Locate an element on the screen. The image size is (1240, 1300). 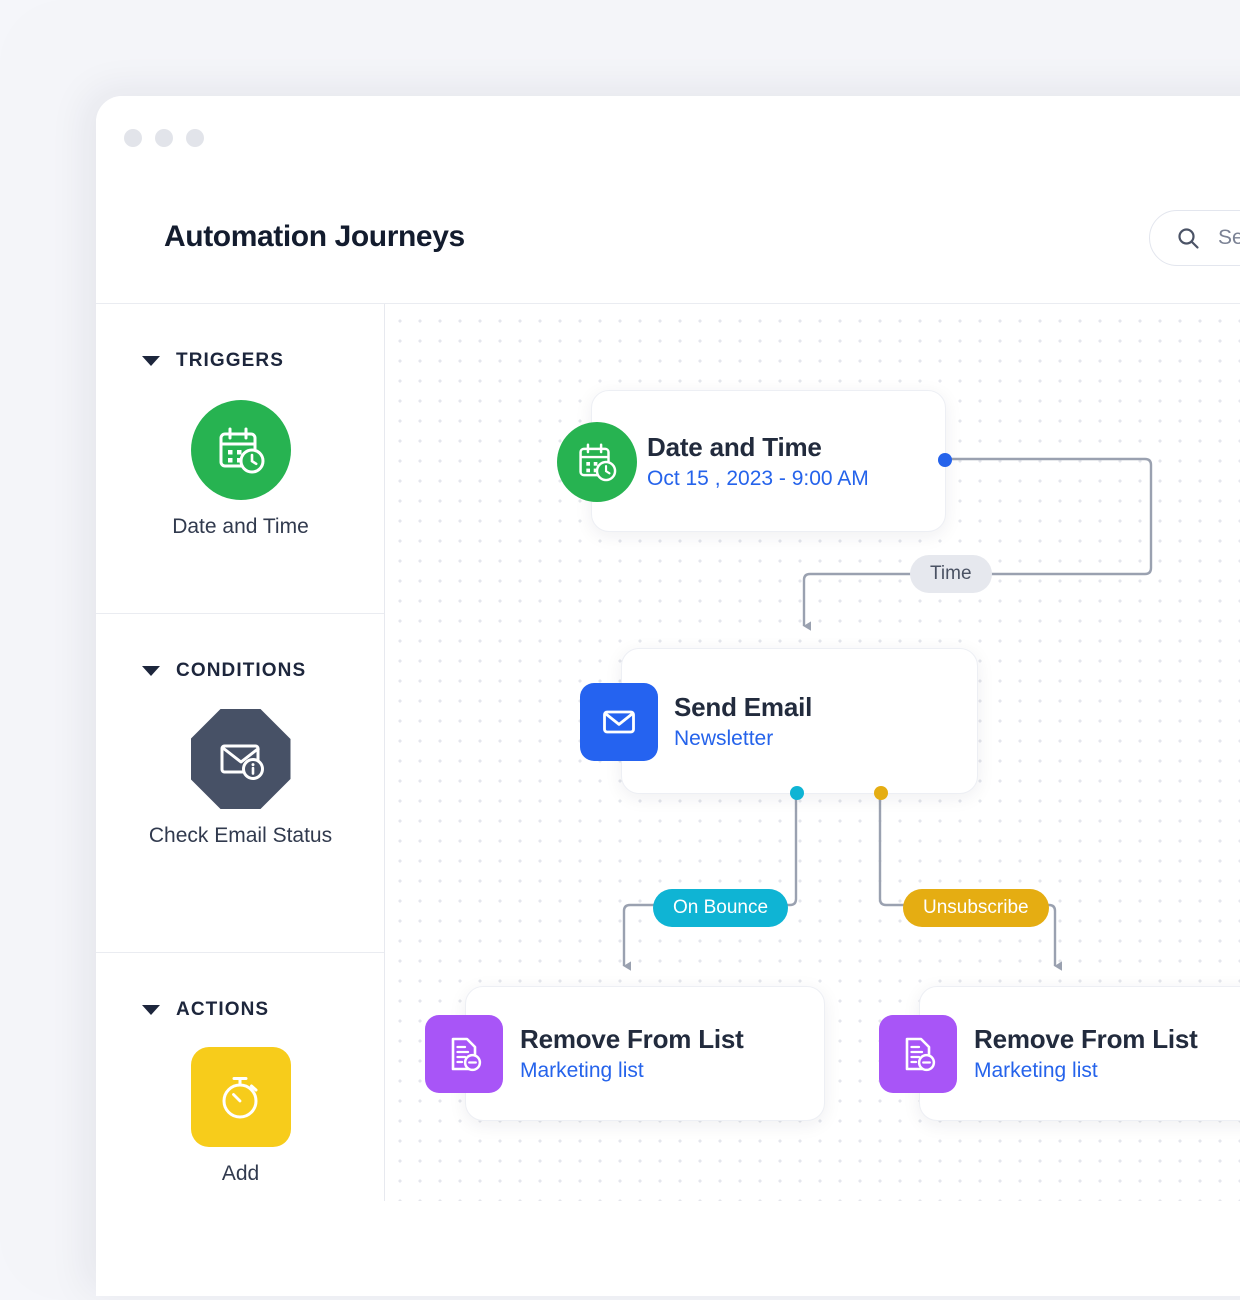
sidebar-item-label: Date and Time is located at coordinates (240, 526).